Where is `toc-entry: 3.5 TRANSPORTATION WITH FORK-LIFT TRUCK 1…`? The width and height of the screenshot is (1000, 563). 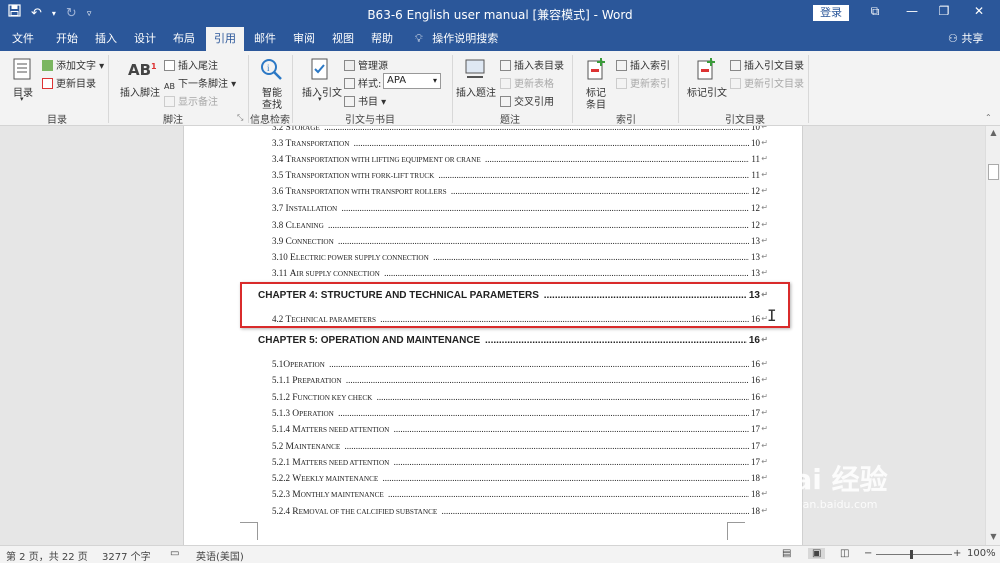 toc-entry: 3.5 TRANSPORTATION WITH FORK-LIFT TRUCK 1… is located at coordinates (520, 176).